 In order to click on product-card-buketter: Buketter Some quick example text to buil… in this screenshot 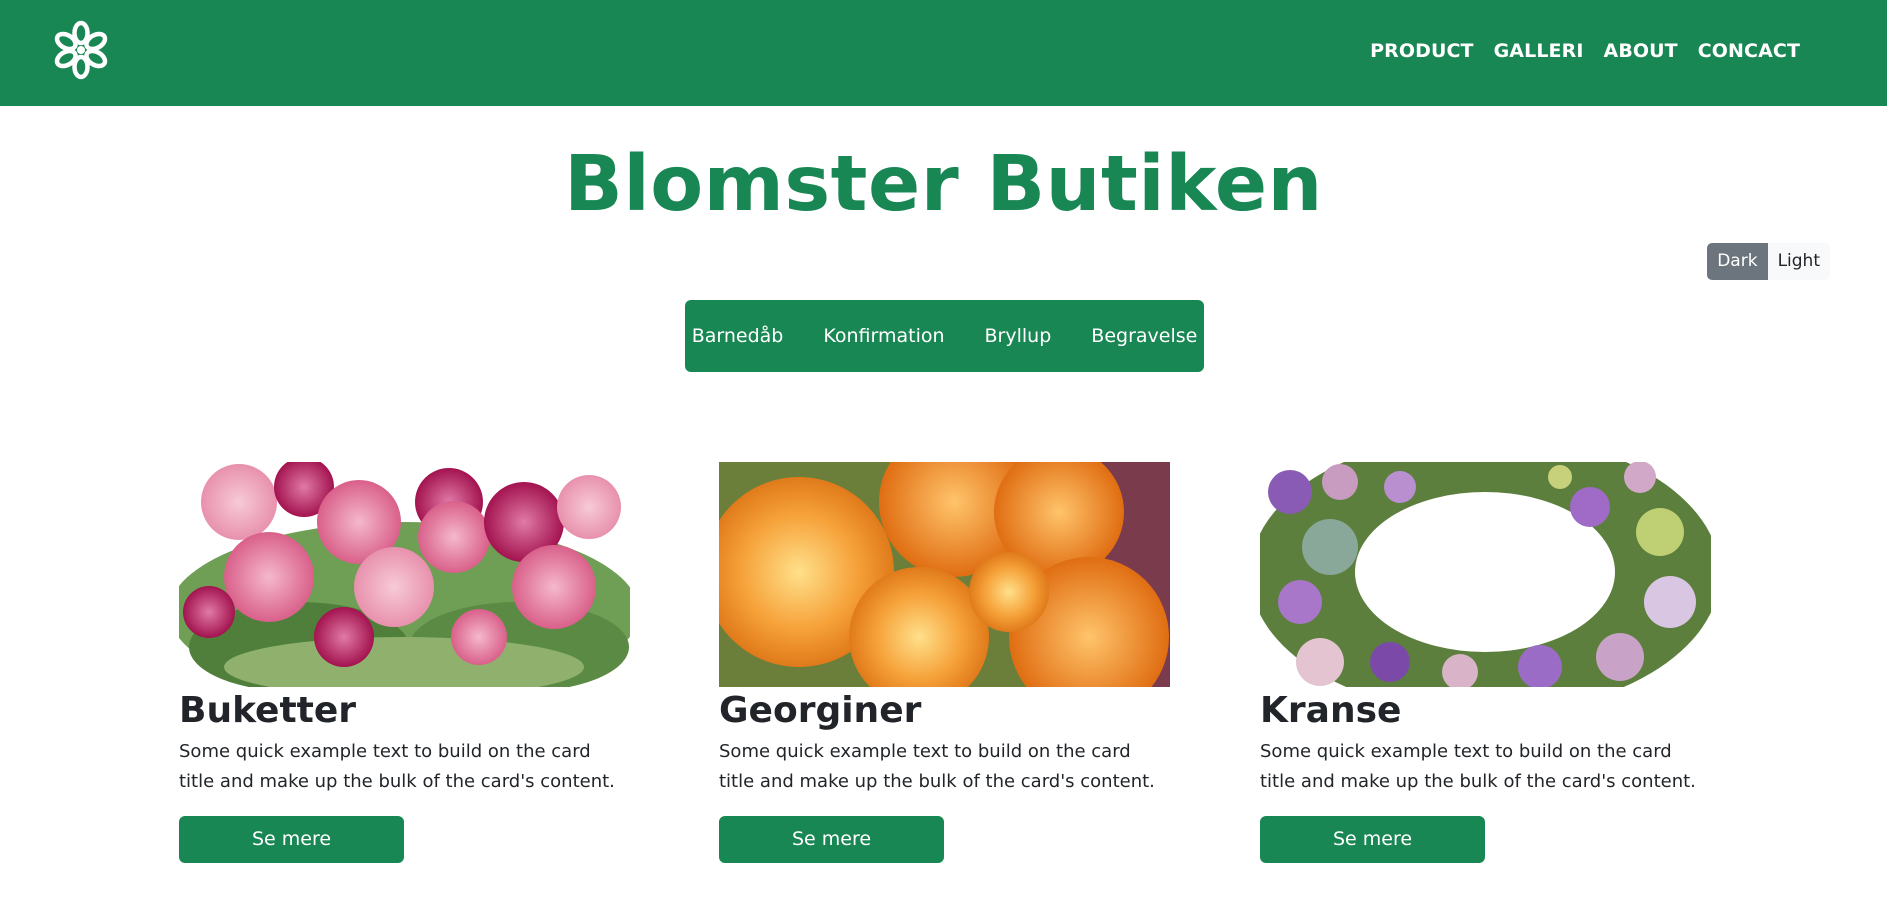, I will do `click(404, 662)`.